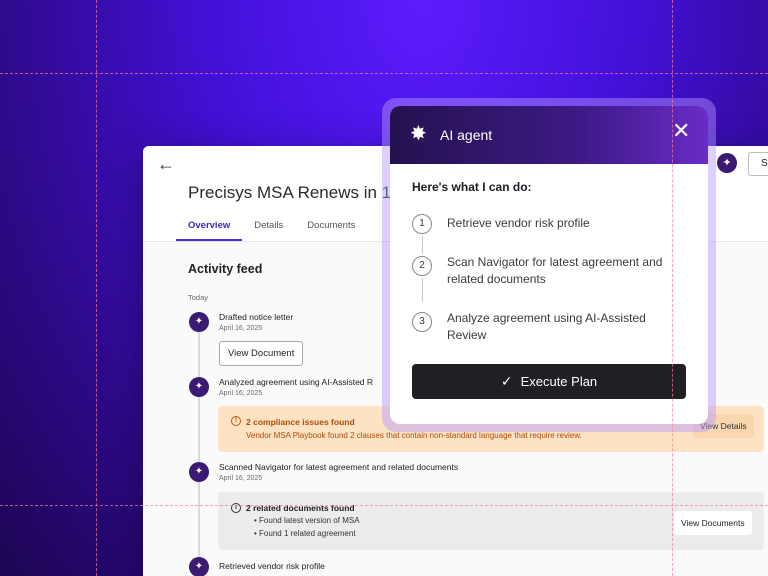 This screenshot has width=768, height=576. What do you see at coordinates (681, 131) in the screenshot?
I see `close-icon: ✕` at bounding box center [681, 131].